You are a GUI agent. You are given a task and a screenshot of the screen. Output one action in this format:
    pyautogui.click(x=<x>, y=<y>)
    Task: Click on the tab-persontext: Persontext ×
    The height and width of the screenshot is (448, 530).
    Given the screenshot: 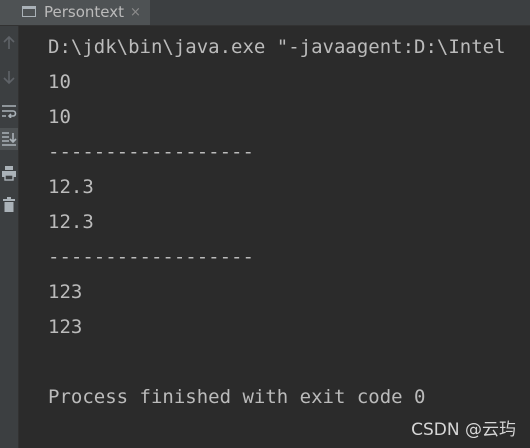 What is the action you would take?
    pyautogui.click(x=75, y=12)
    